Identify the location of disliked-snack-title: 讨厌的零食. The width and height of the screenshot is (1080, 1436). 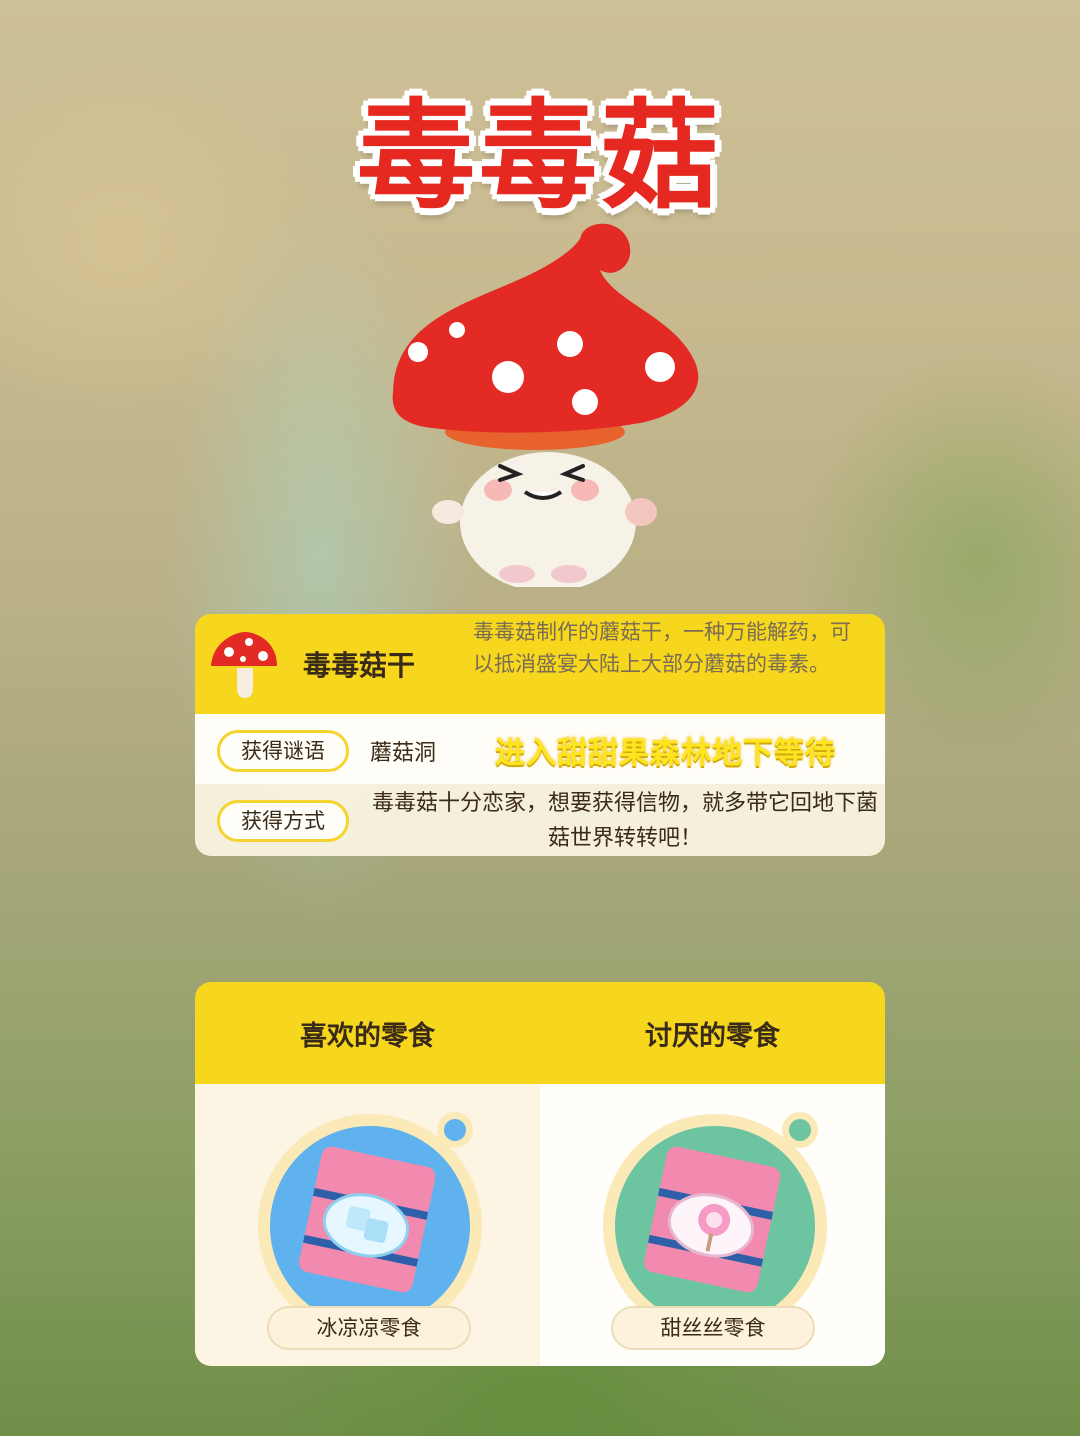
(712, 1036).